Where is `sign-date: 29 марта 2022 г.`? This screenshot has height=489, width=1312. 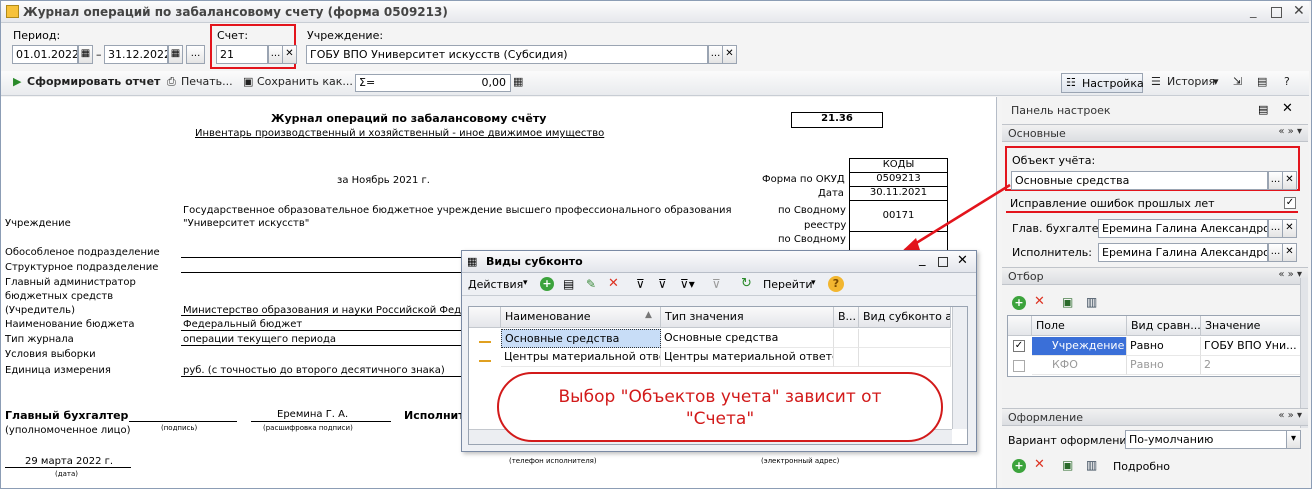 sign-date: 29 марта 2022 г. is located at coordinates (69, 461).